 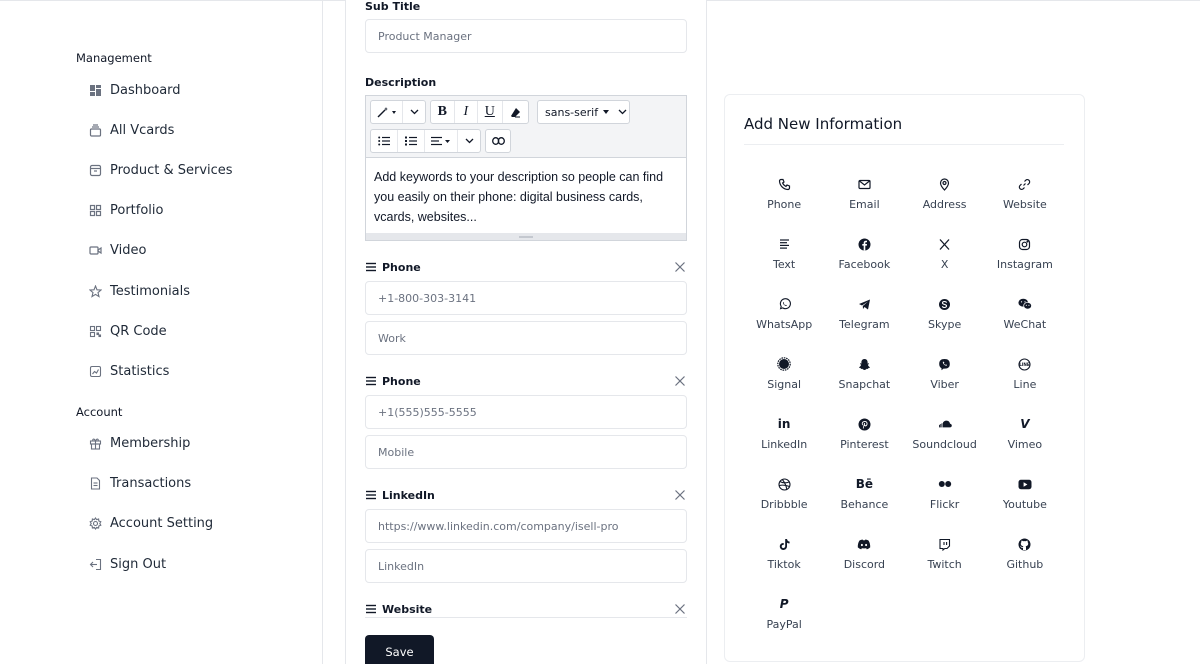 I want to click on sidebar-item-all-vcards: All Vcards, so click(x=131, y=130).